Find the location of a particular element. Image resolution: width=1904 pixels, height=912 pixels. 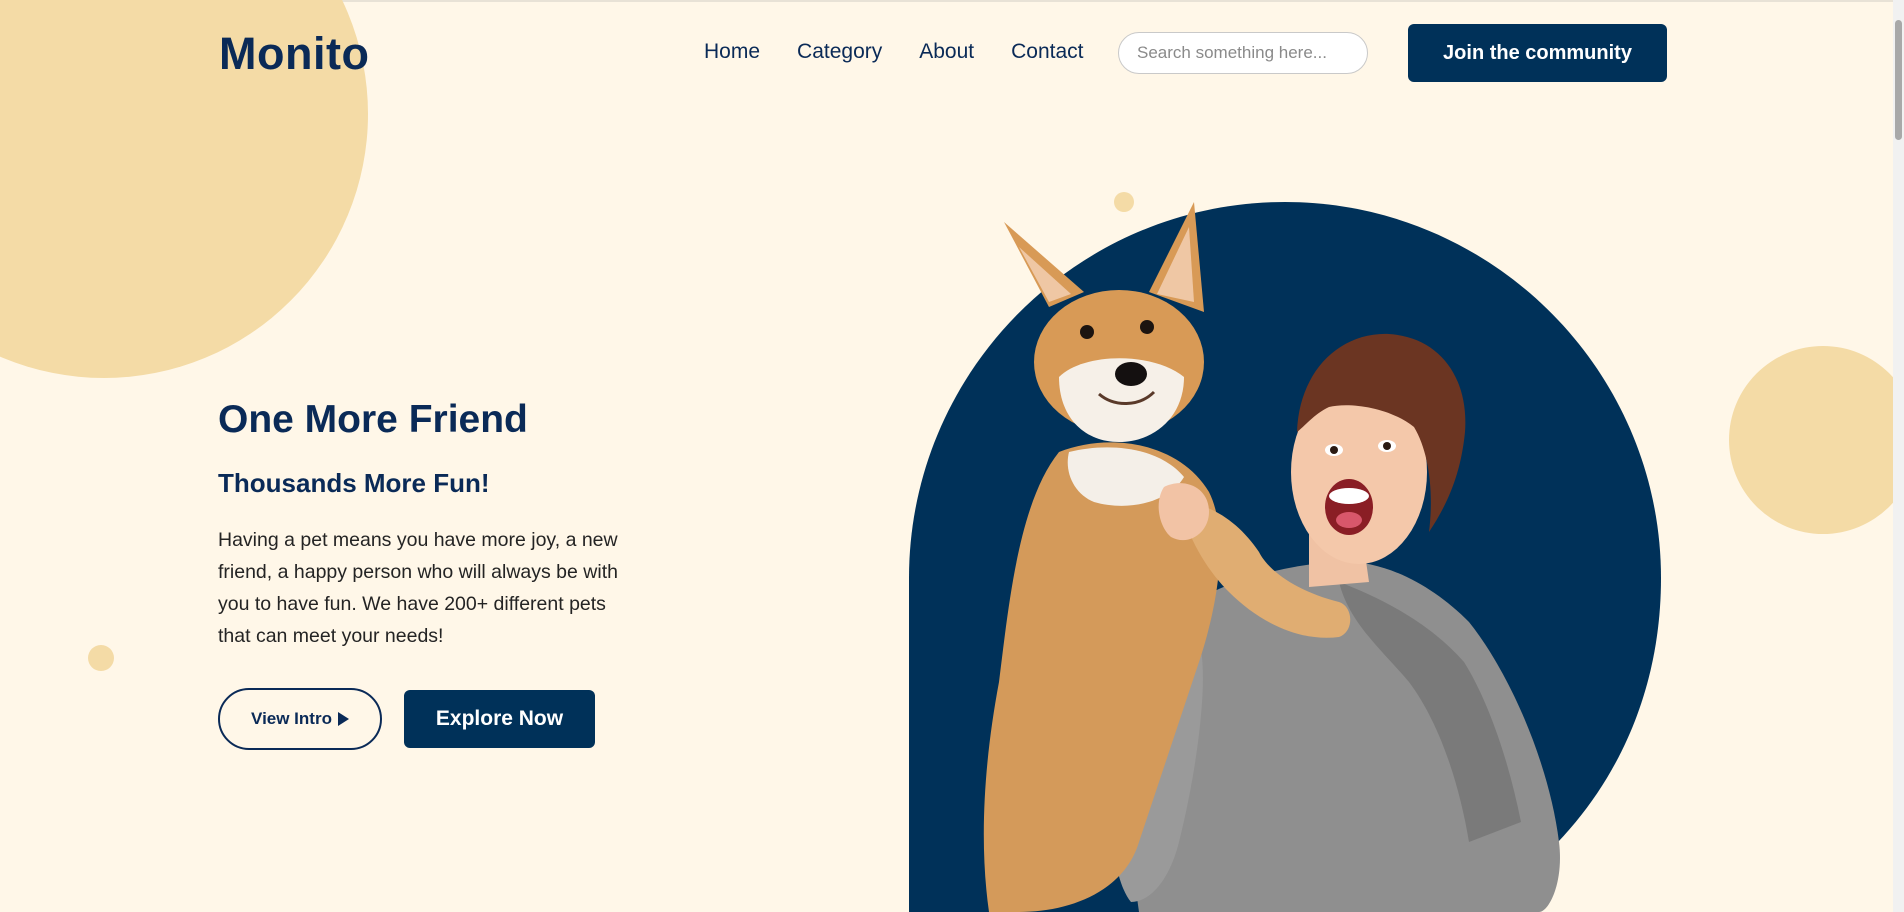

nav-item-home: Home is located at coordinates (732, 52).